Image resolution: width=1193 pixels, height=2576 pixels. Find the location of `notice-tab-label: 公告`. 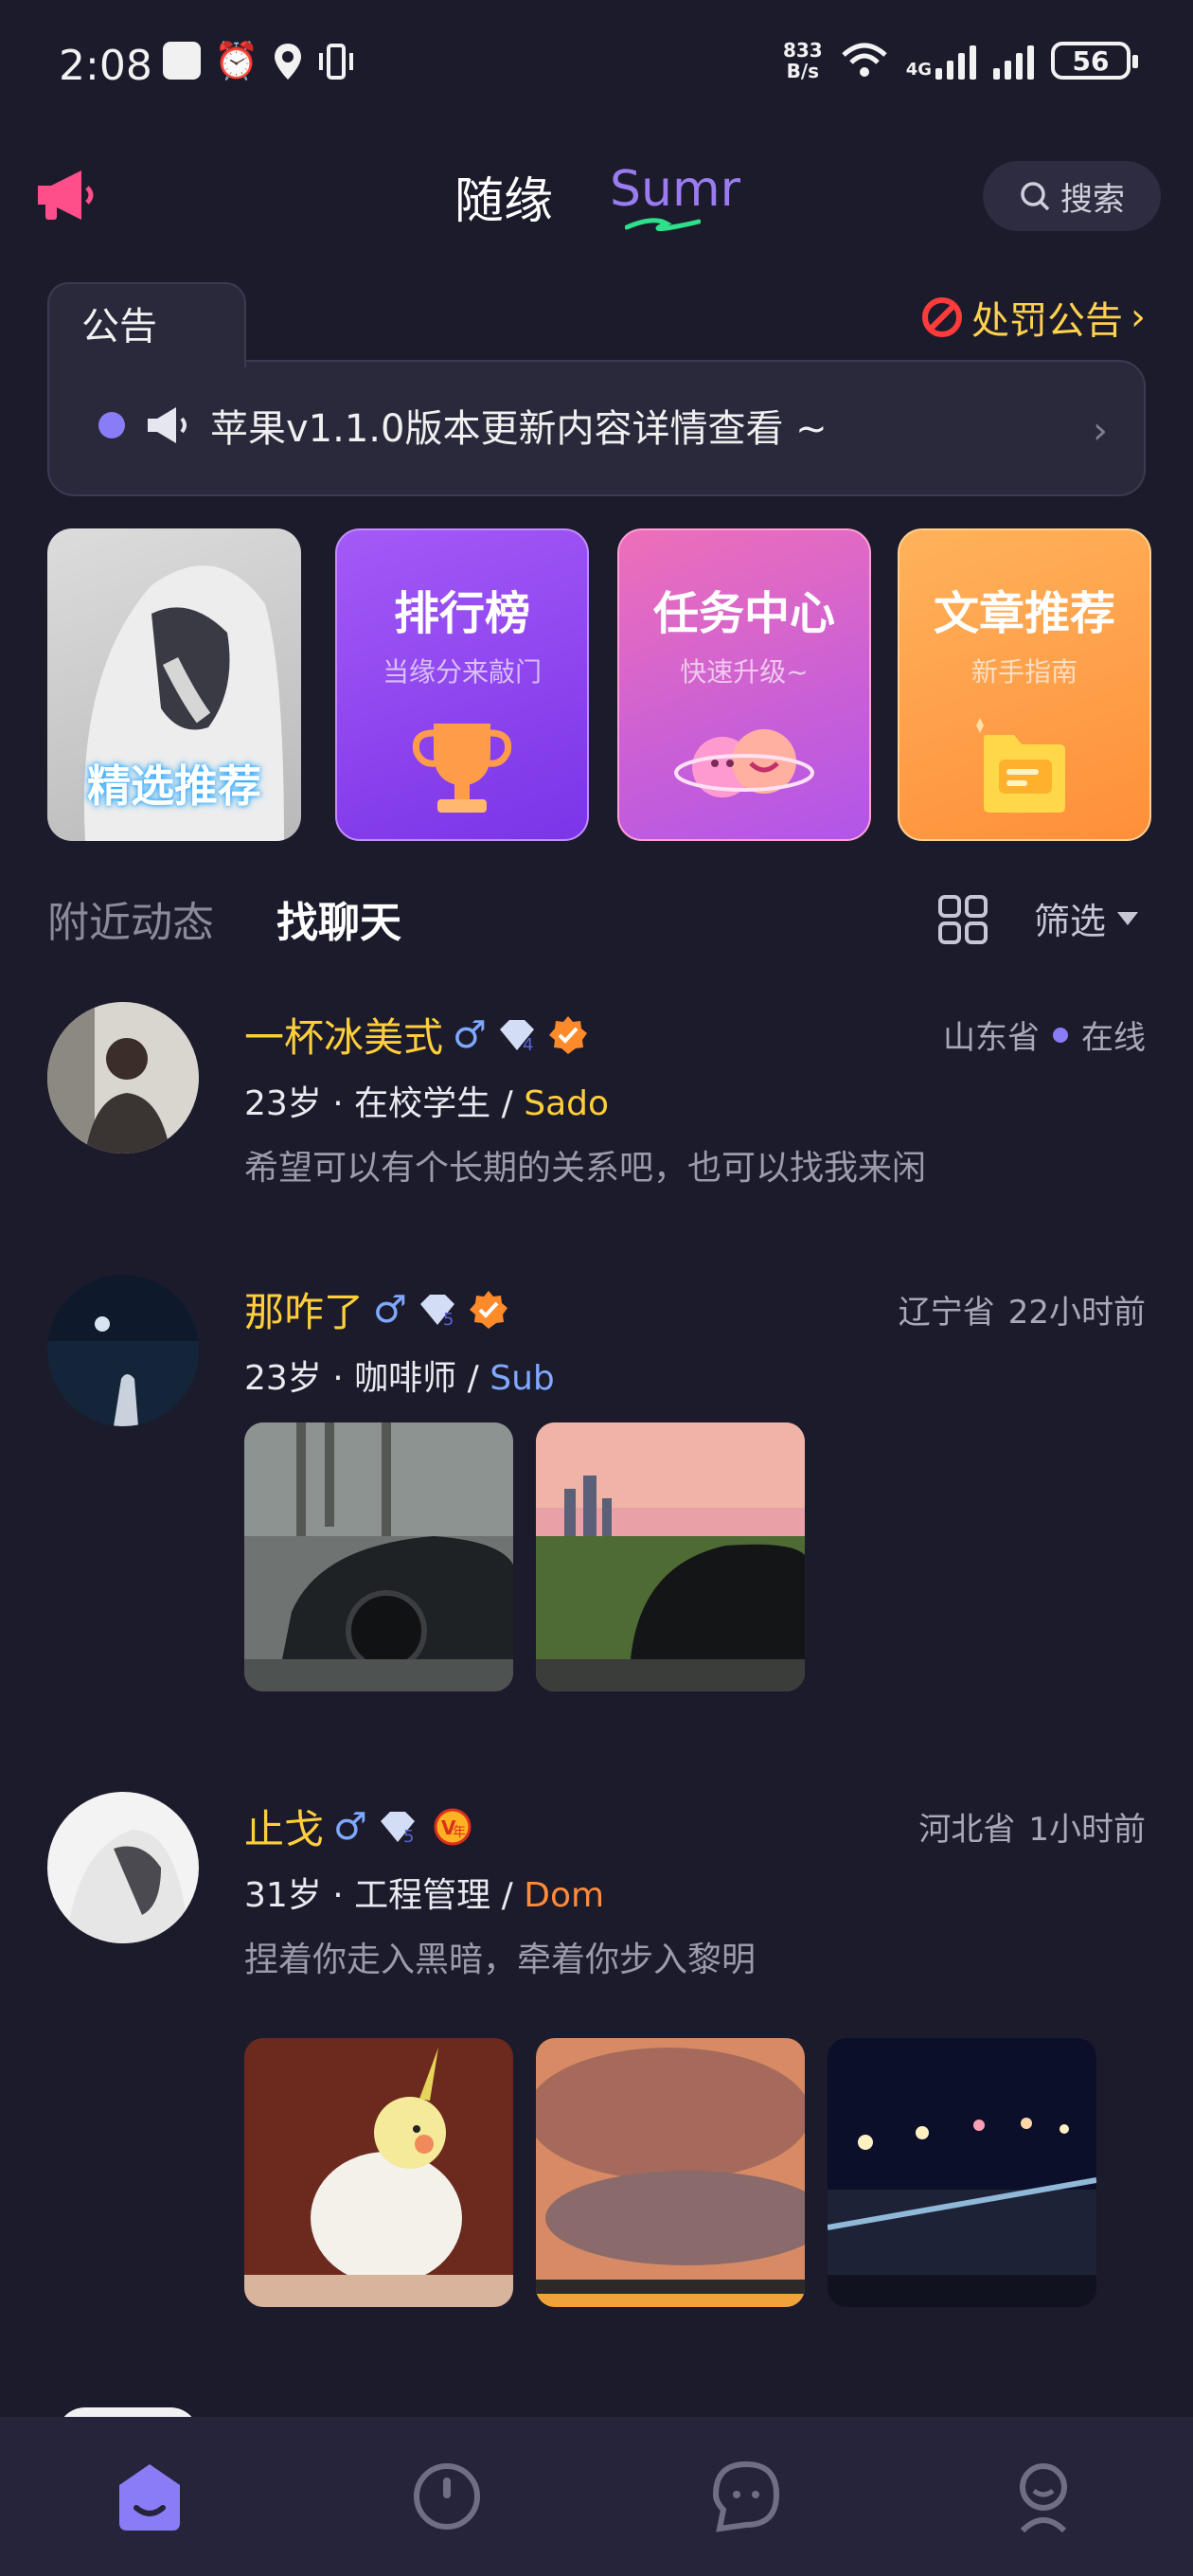

notice-tab-label: 公告 is located at coordinates (119, 327).